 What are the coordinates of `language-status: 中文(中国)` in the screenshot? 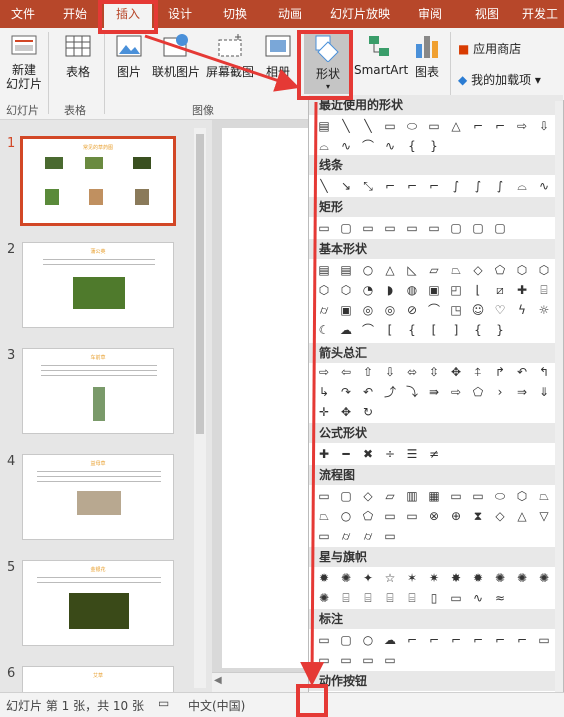 It's located at (216, 705).